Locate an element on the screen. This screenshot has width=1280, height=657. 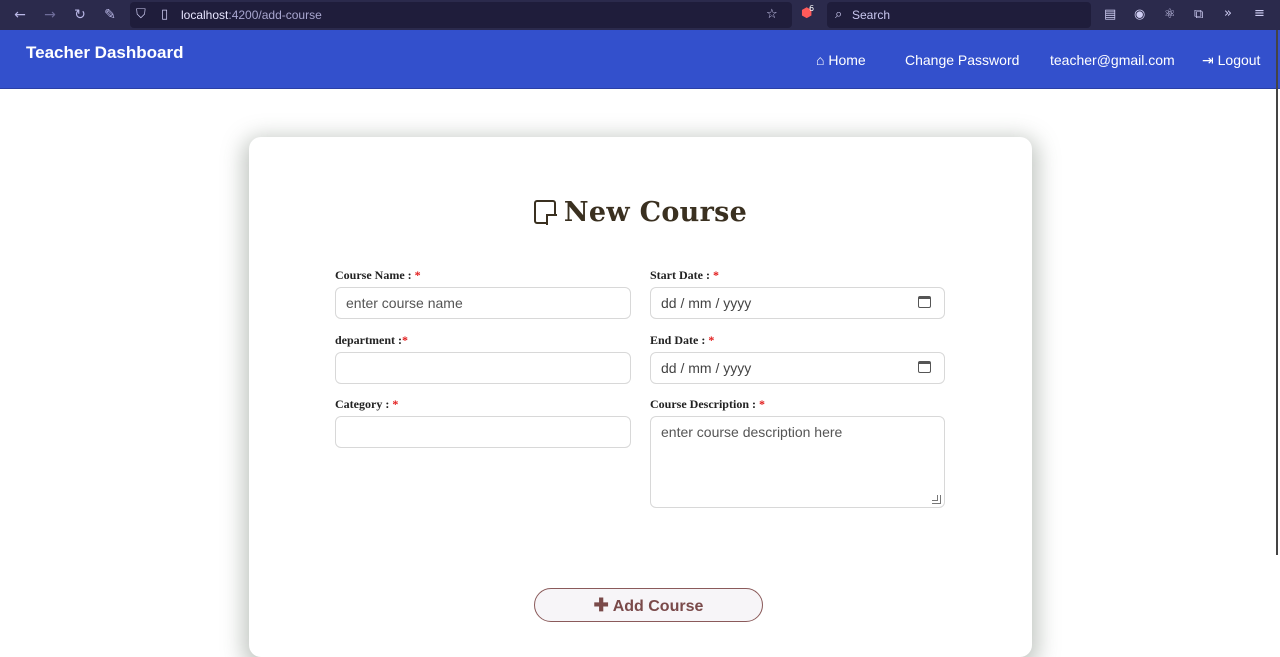
forward-icon: → is located at coordinates (50, 15).